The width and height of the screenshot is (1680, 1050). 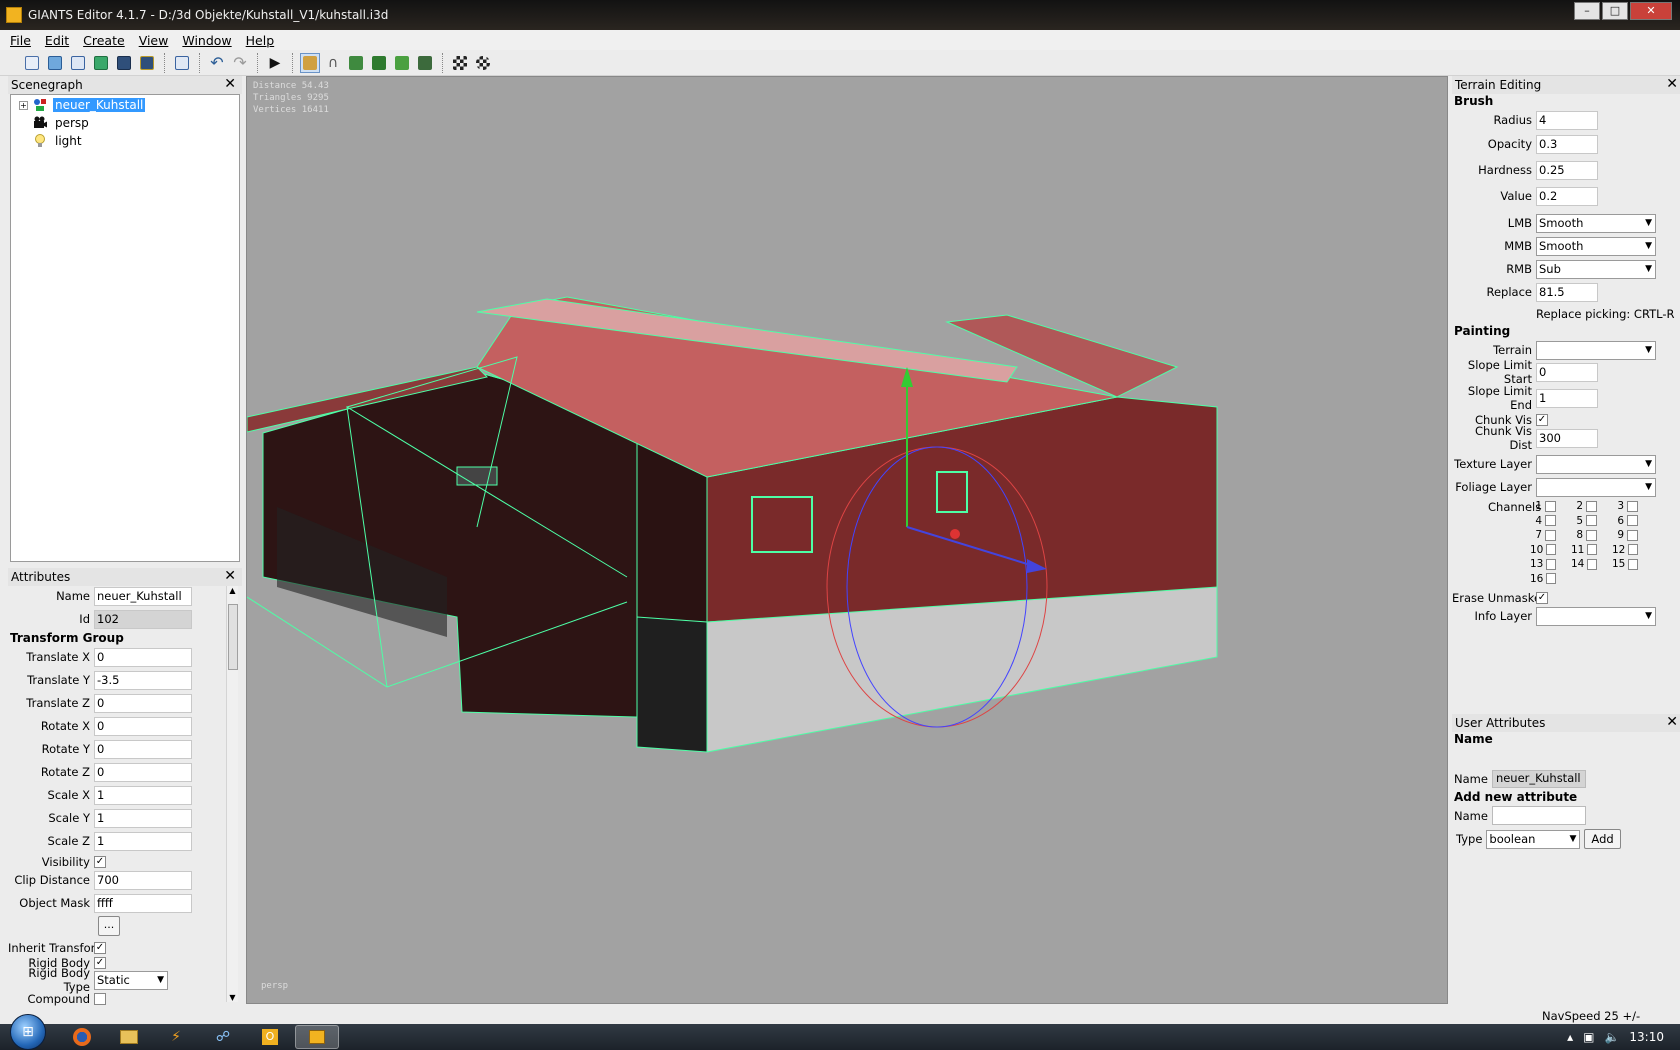 What do you see at coordinates (1596, 269) in the screenshot?
I see `rmb-select: Sub ▼` at bounding box center [1596, 269].